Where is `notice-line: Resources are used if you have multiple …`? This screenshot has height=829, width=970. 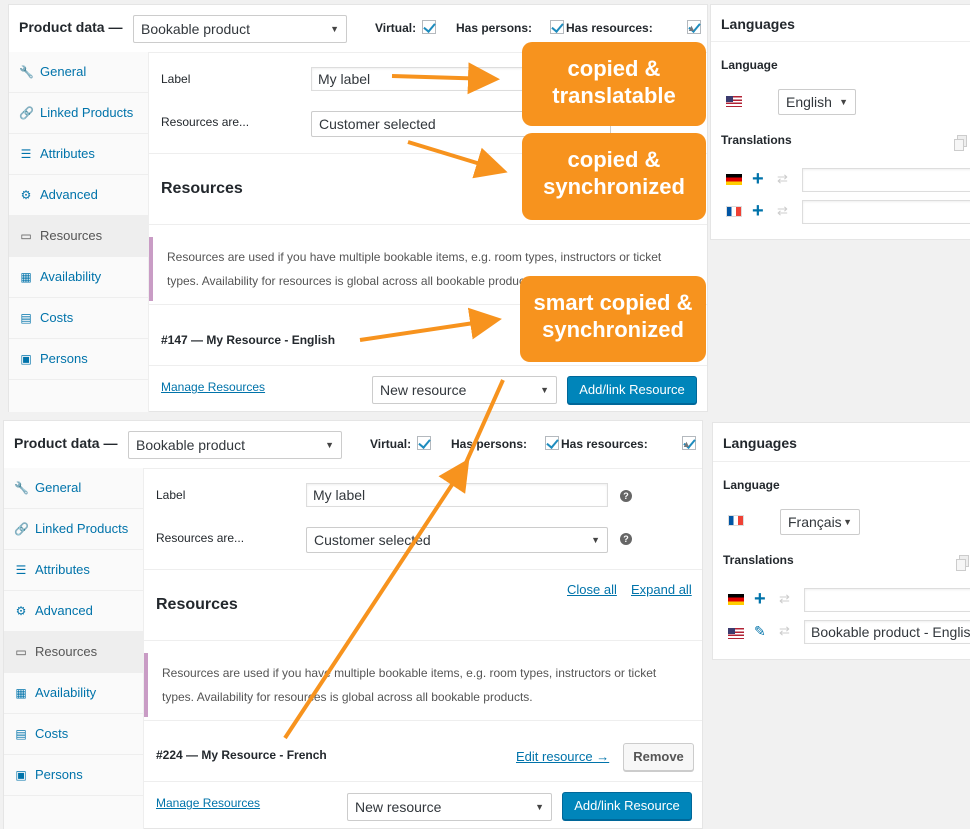
notice-line: Resources are used if you have multiple … is located at coordinates (414, 257).